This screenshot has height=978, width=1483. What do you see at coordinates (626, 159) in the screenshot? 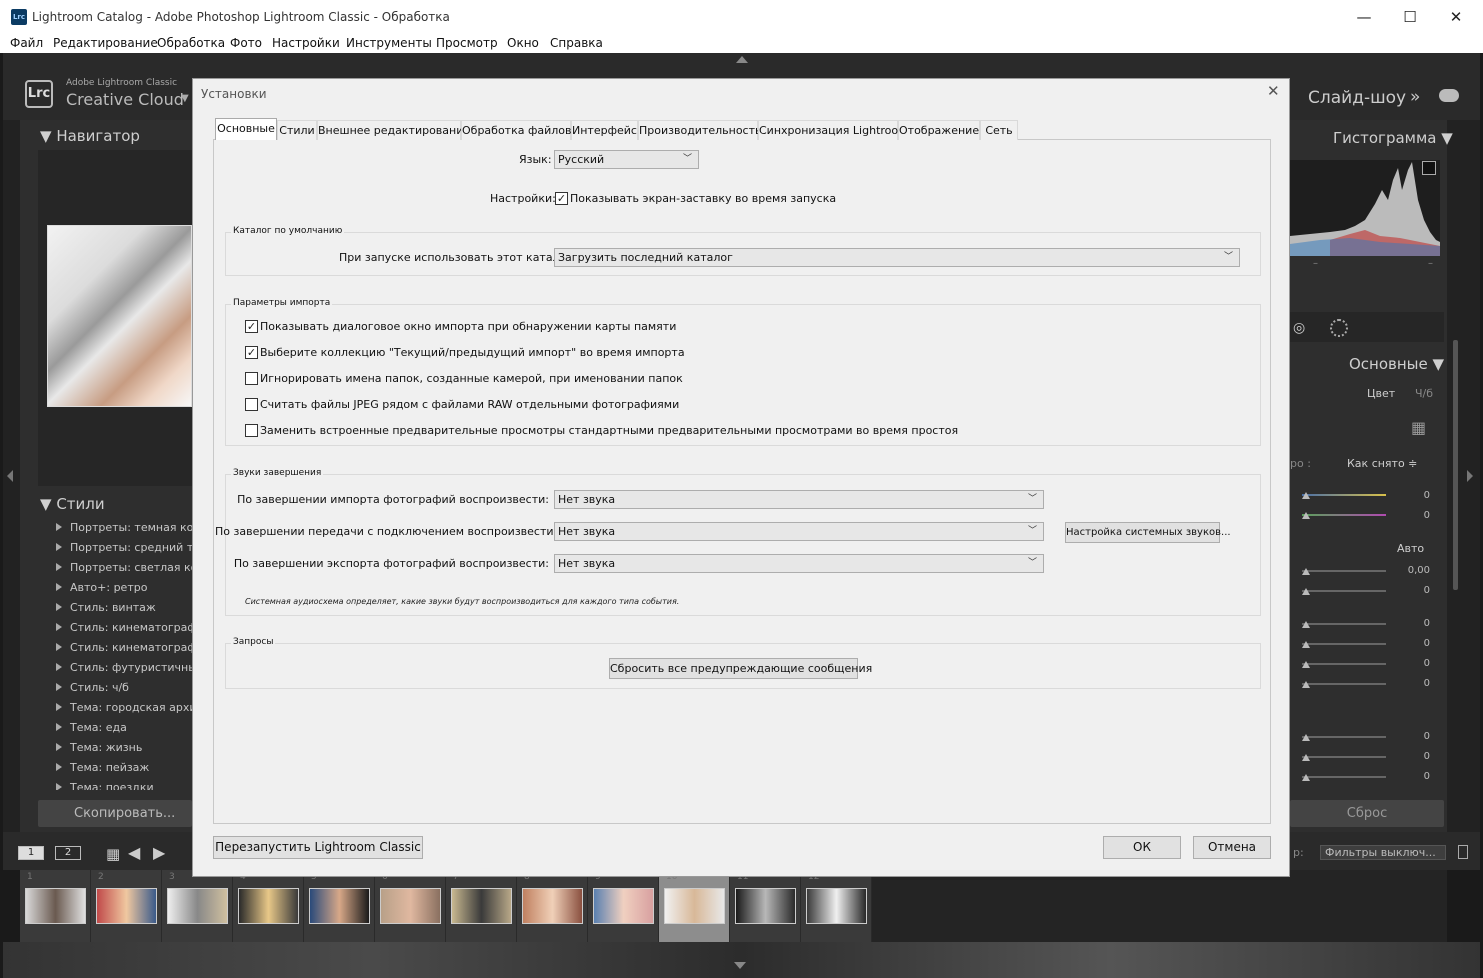
I see `language-select: Русский ﹀` at bounding box center [626, 159].